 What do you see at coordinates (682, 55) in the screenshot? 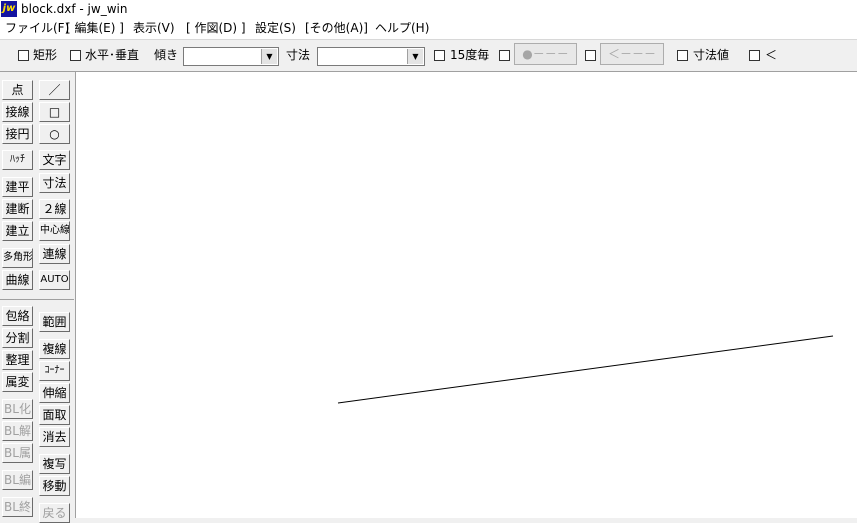
I see `dimension-value-checkbox` at bounding box center [682, 55].